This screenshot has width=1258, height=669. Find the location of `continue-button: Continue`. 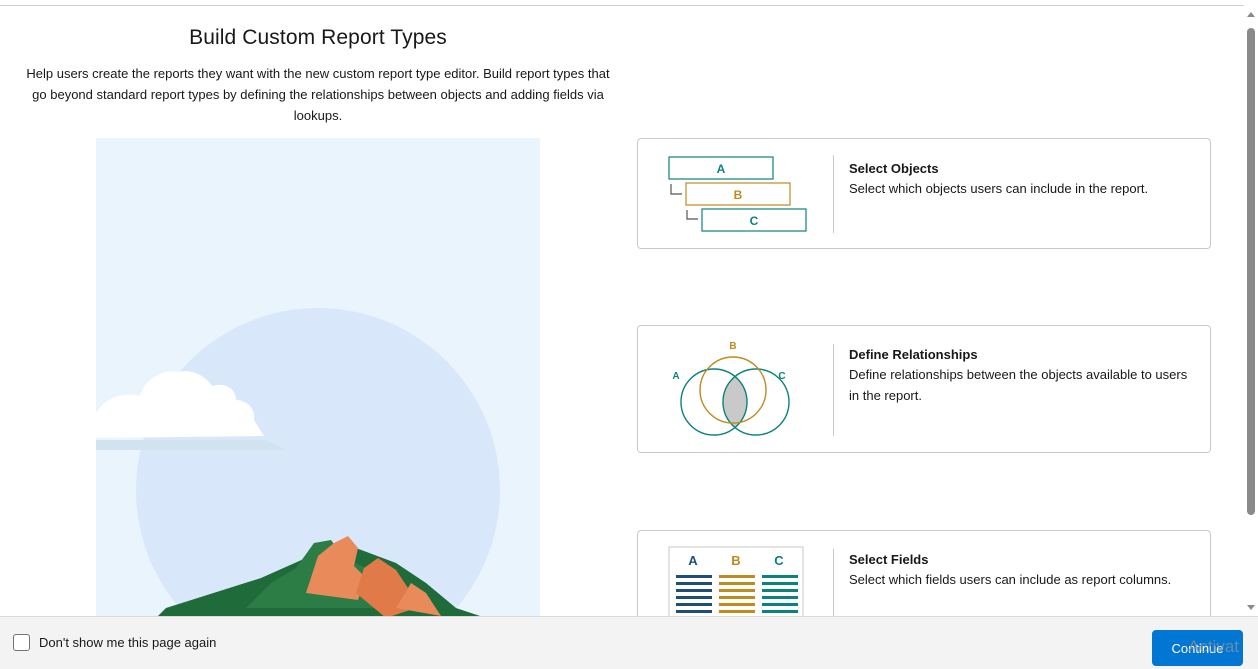

continue-button: Continue is located at coordinates (1197, 648).